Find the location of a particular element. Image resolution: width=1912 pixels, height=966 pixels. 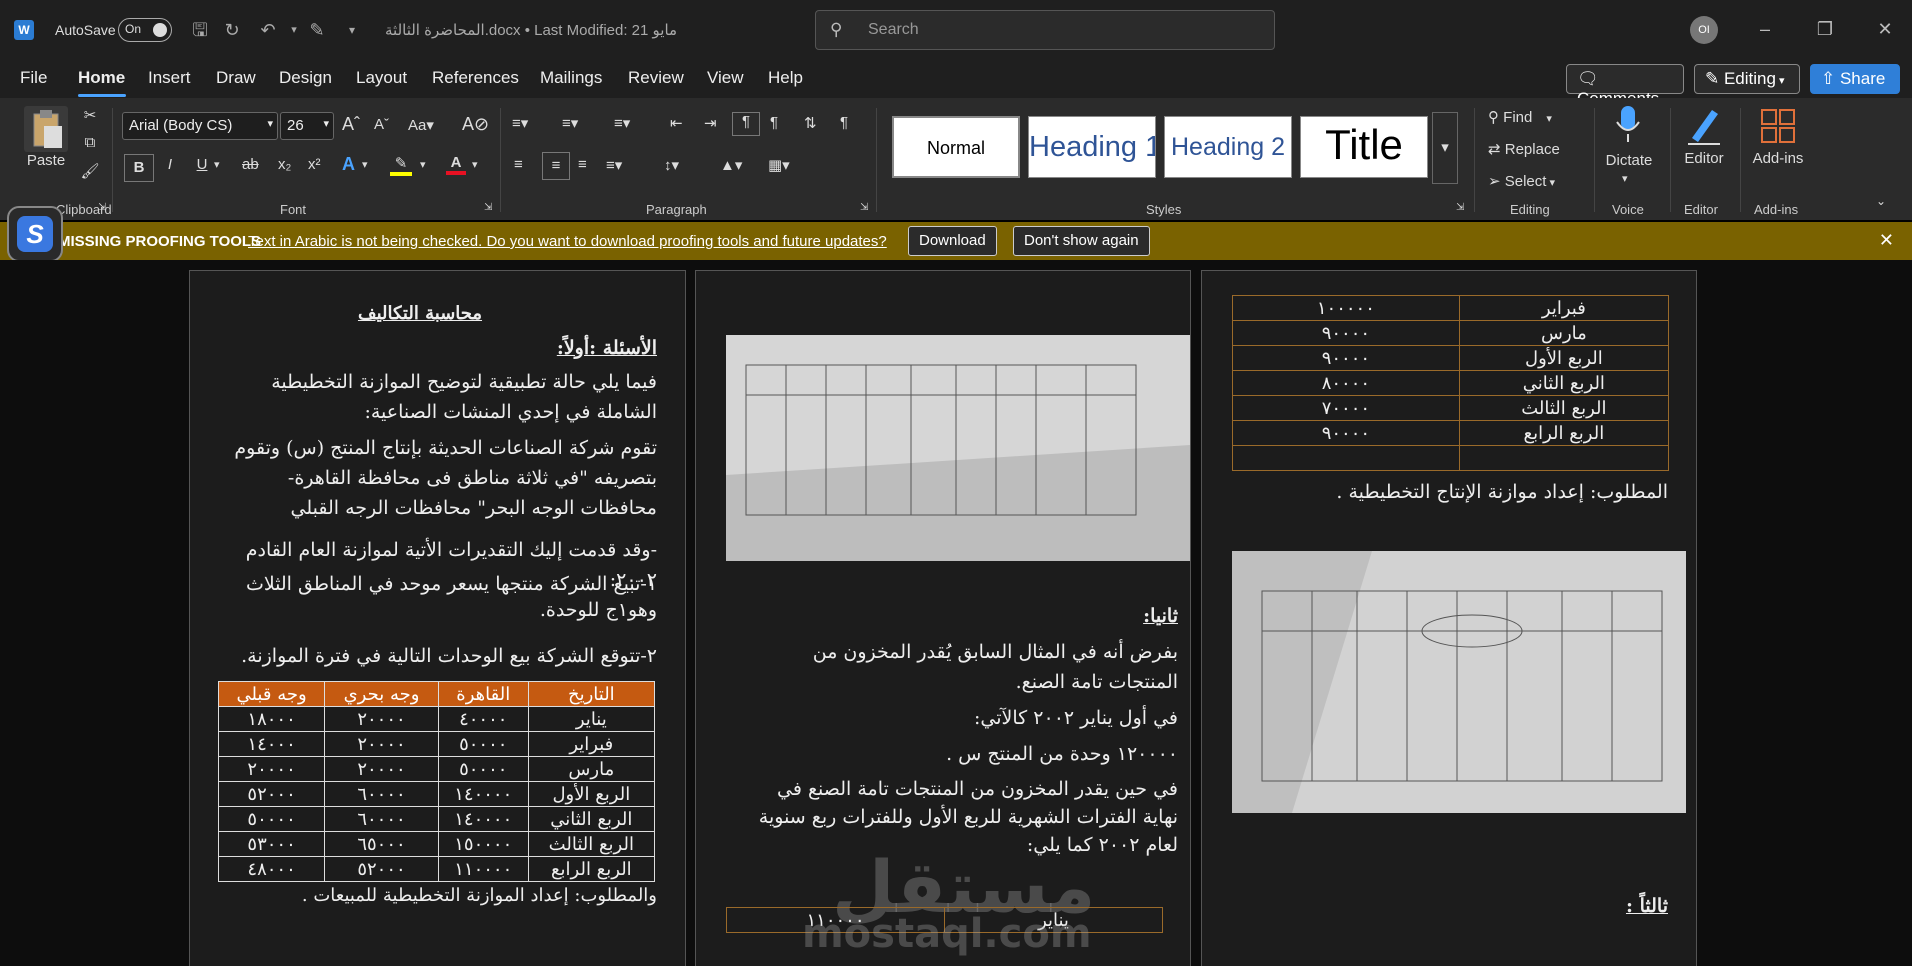

highlight-icon: ✎ is located at coordinates (401, 165).